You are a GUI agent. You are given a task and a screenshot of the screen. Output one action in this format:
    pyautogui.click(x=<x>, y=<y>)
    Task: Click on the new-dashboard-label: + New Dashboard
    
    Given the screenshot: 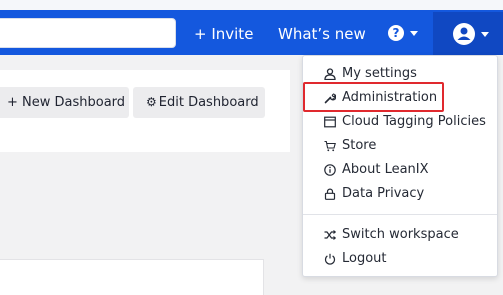 What is the action you would take?
    pyautogui.click(x=66, y=102)
    